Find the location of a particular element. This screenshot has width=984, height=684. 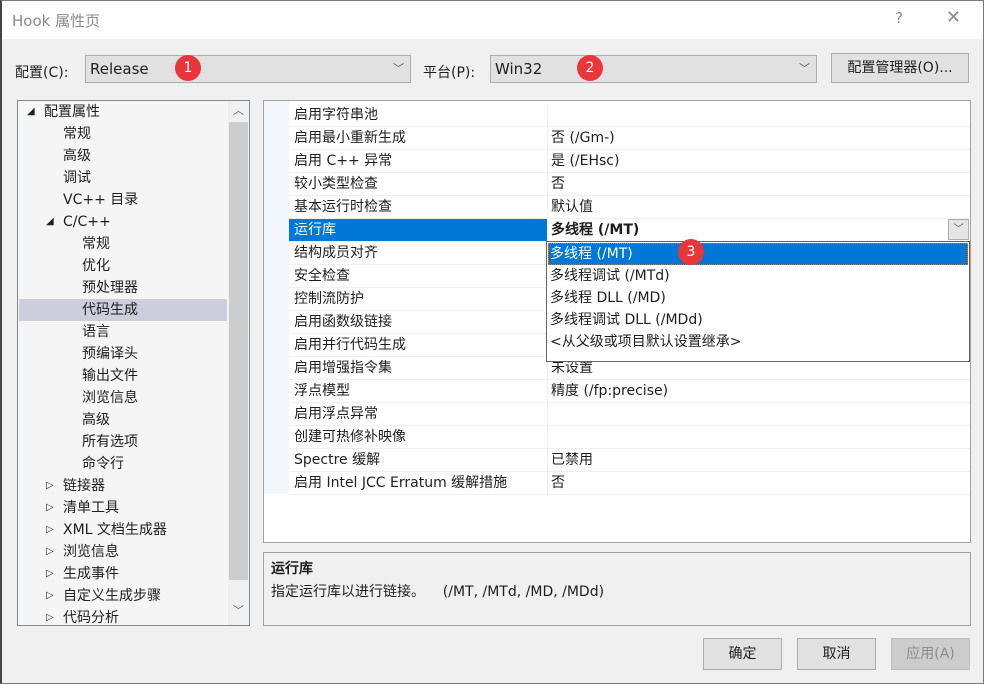

property-row: 启用最小重新生成否 (/Gm-) is located at coordinates (629, 138).